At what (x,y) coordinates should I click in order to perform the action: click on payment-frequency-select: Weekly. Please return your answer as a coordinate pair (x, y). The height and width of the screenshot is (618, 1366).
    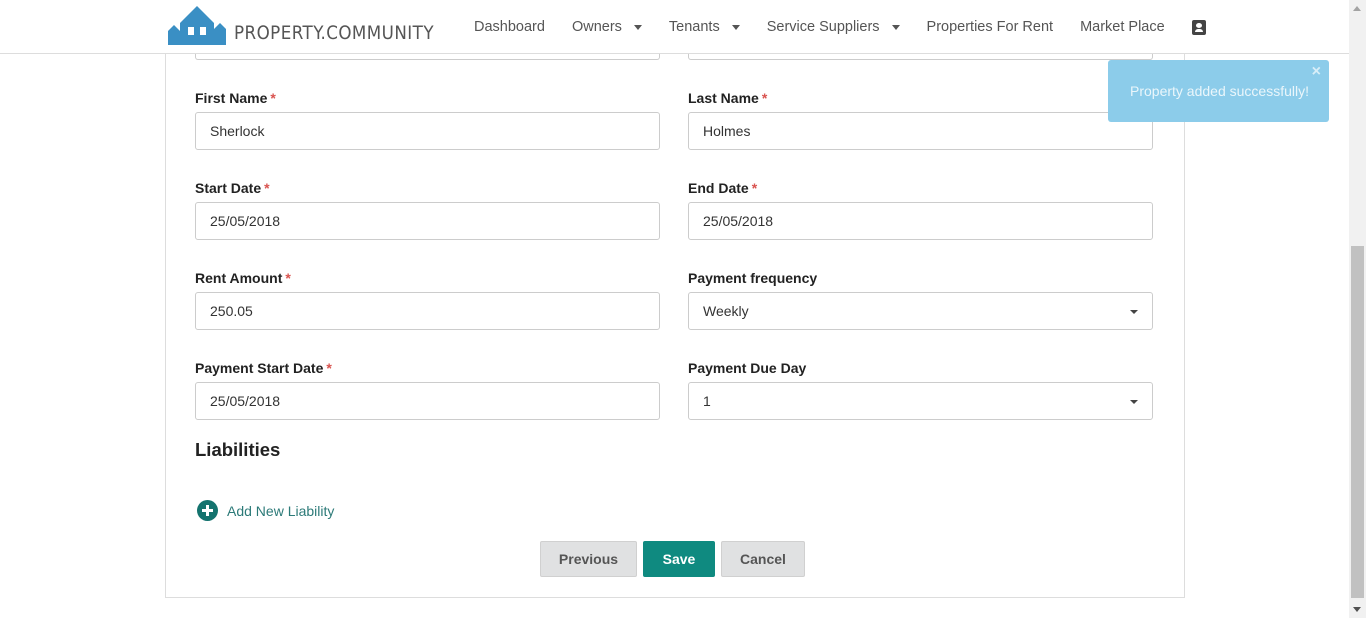
    Looking at the image, I should click on (920, 311).